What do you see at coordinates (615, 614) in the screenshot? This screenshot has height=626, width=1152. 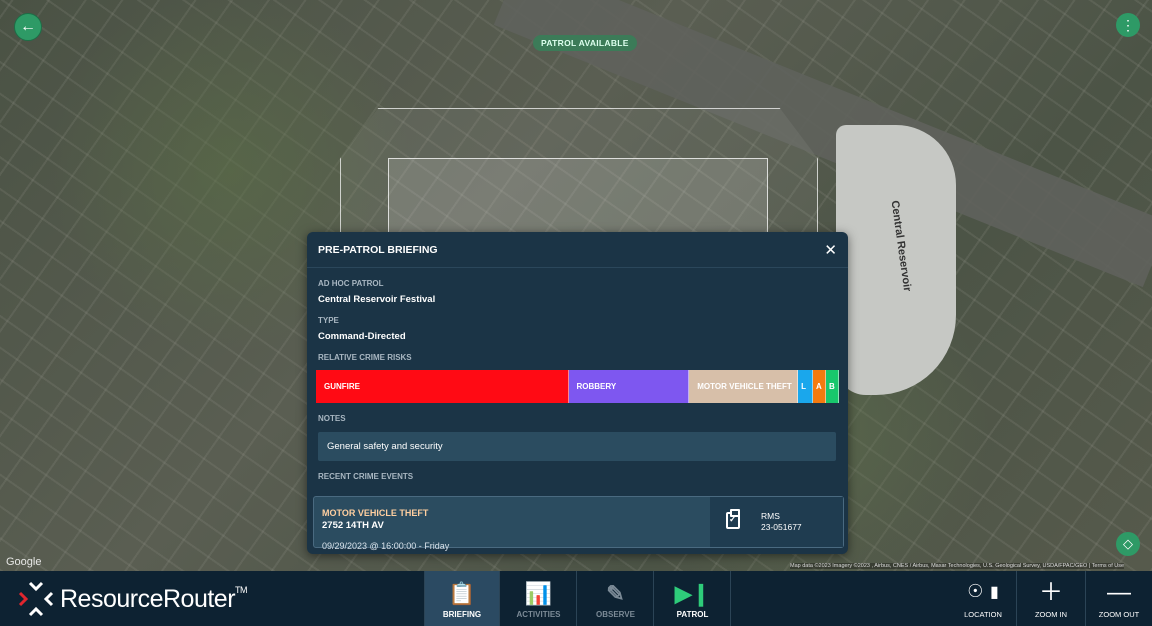 I see `tab-observe-label: OBSERVE` at bounding box center [615, 614].